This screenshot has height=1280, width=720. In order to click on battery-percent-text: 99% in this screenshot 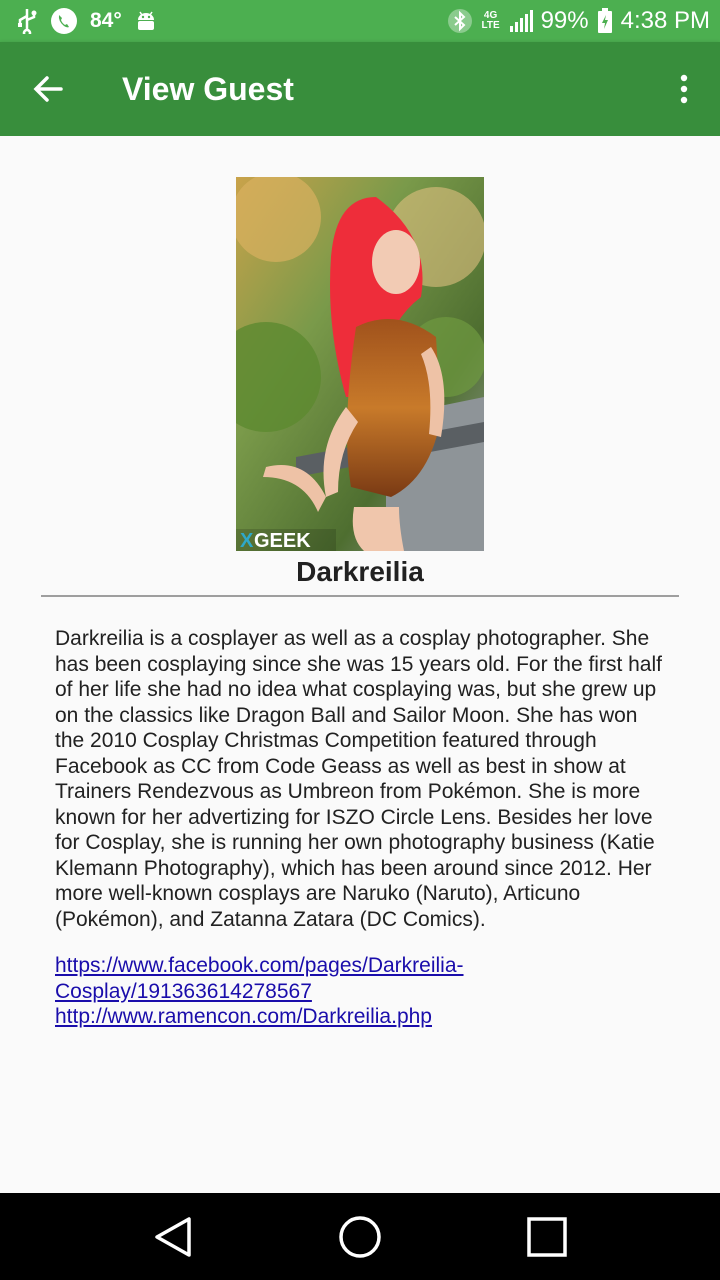, I will do `click(564, 20)`.